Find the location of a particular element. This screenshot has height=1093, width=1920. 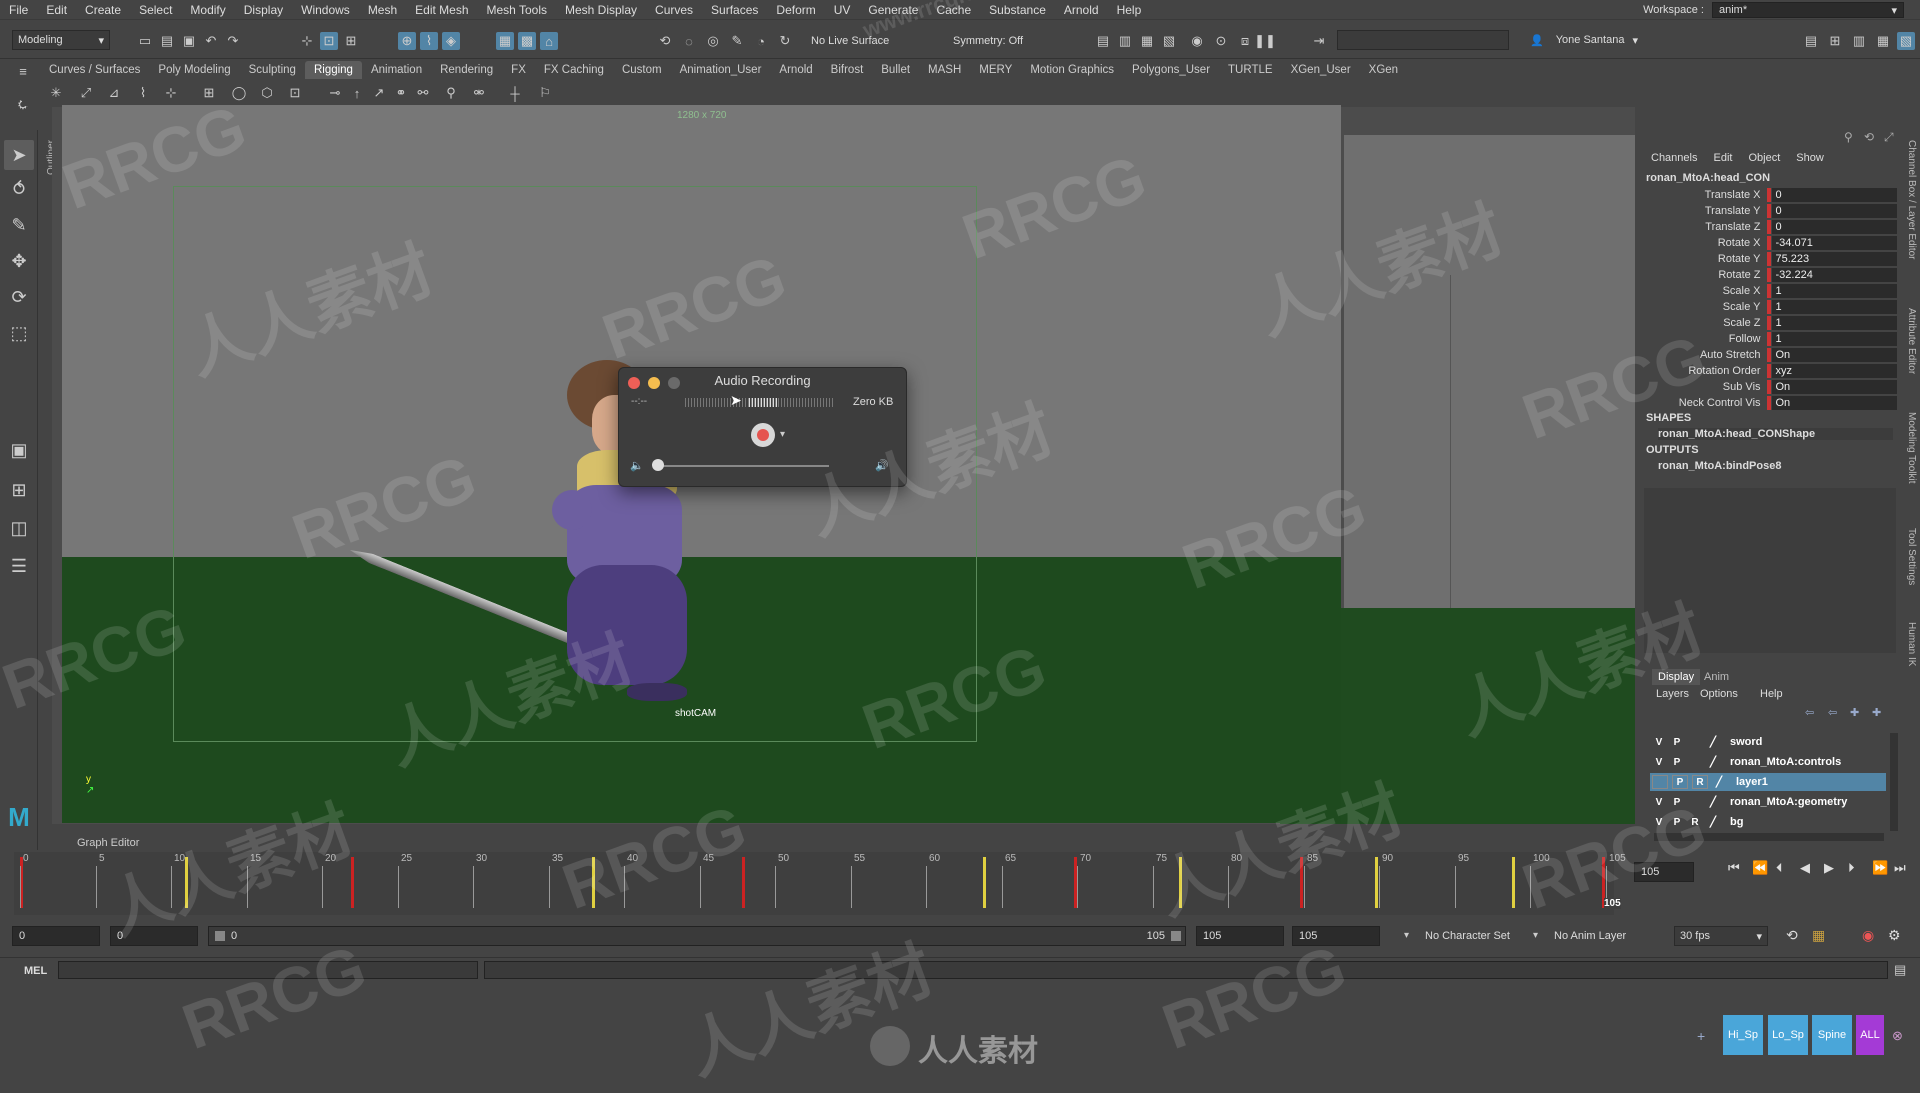

shelf-tab: FX Caching is located at coordinates (574, 70).